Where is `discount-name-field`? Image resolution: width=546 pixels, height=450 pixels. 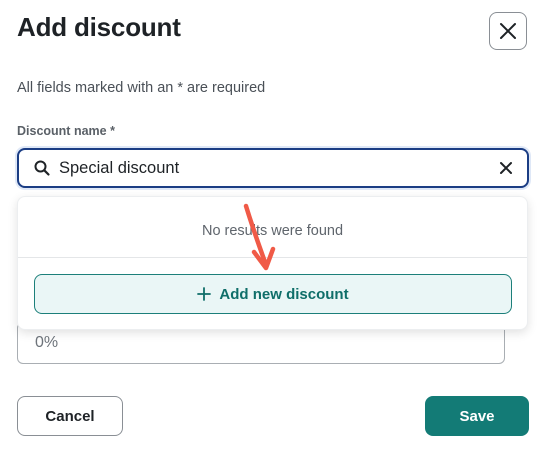 discount-name-field is located at coordinates (273, 168).